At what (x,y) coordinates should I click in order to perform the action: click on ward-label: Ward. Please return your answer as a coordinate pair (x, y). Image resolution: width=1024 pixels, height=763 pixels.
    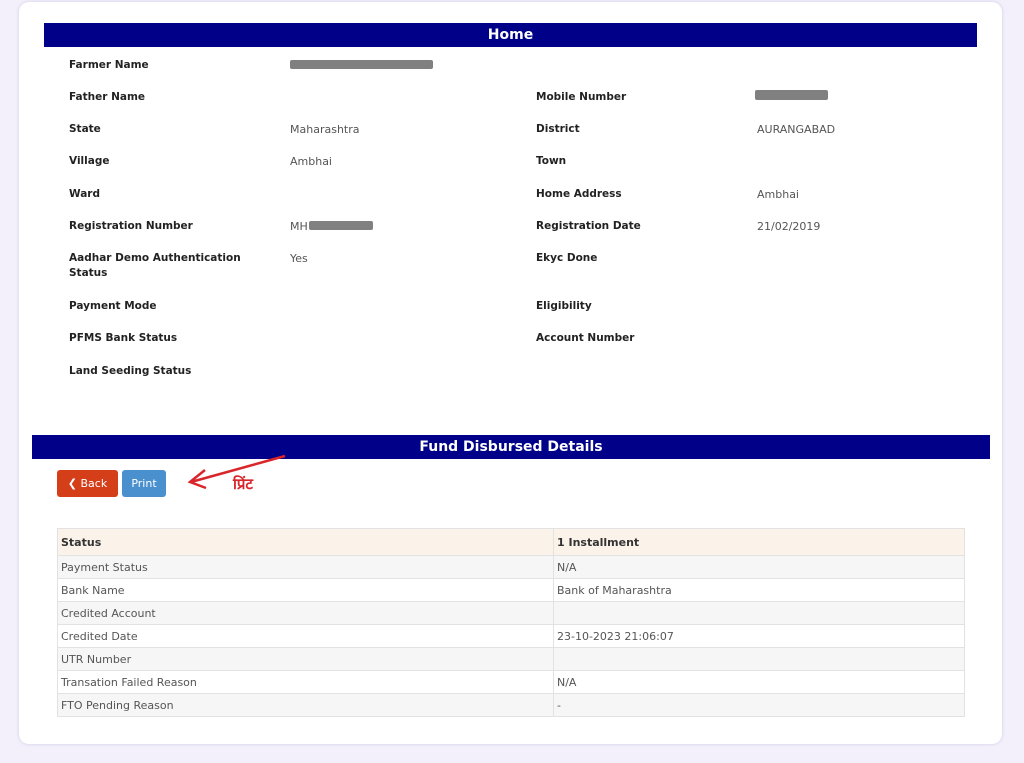
    Looking at the image, I should click on (84, 194).